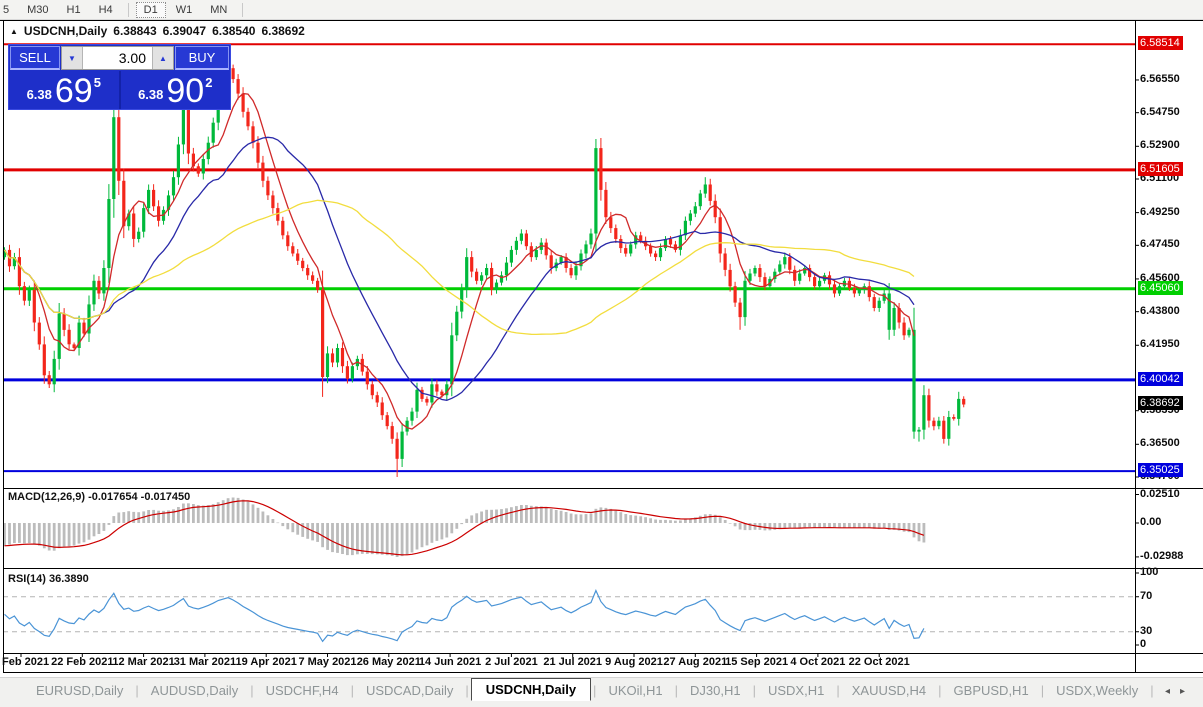 The width and height of the screenshot is (1203, 707). I want to click on price-tick-label: 6.54750, so click(1160, 111).